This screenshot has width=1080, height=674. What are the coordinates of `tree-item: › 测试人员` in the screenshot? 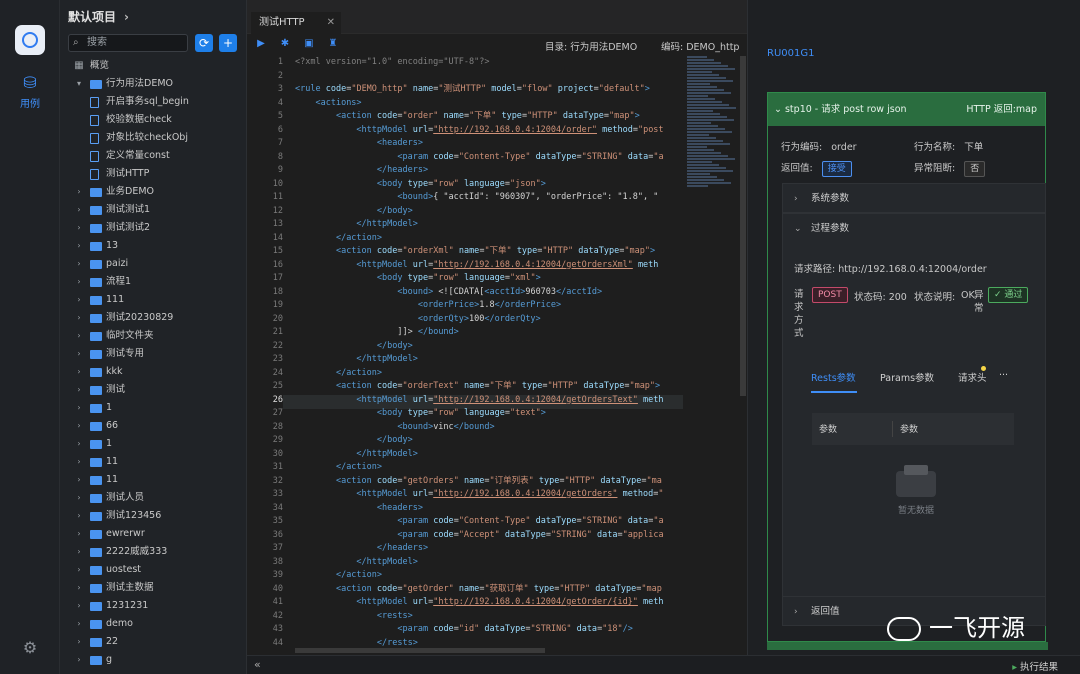 It's located at (153, 498).